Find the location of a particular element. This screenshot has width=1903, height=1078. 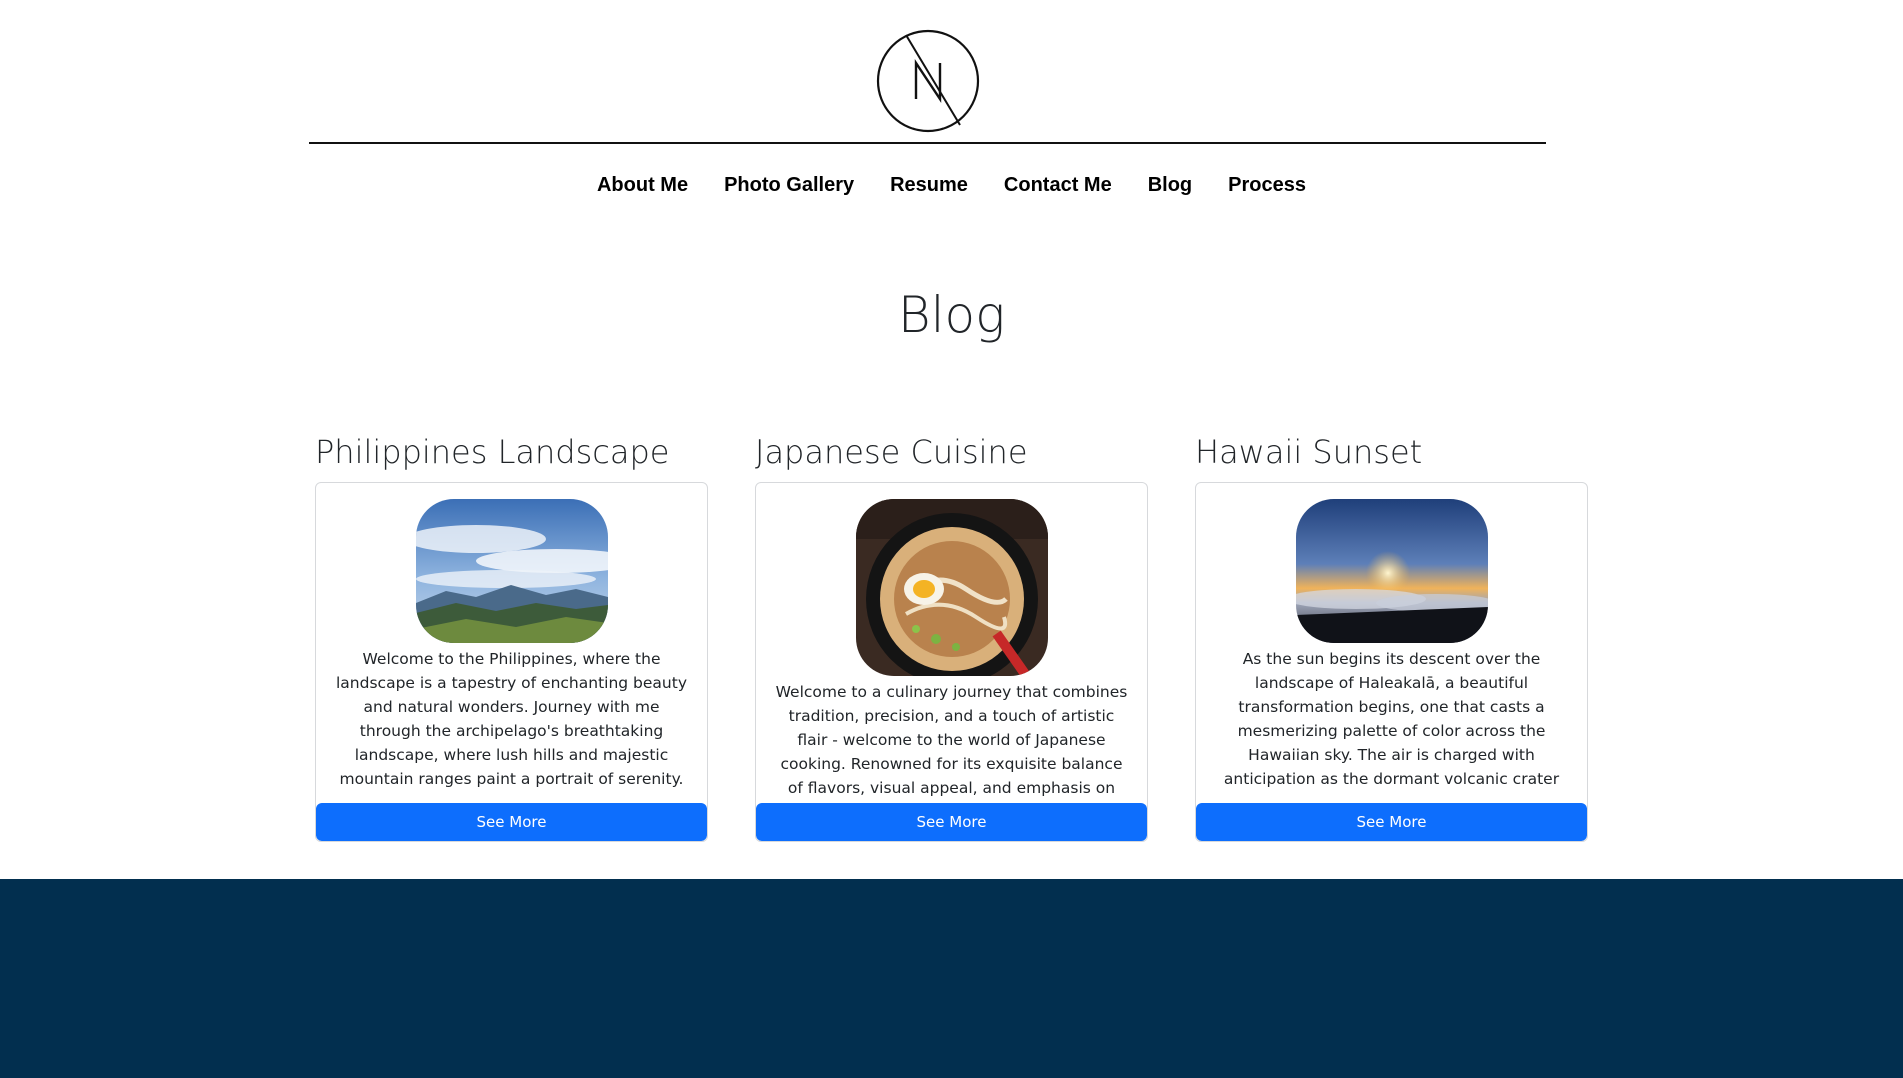

page-title: Blog is located at coordinates (951, 315).